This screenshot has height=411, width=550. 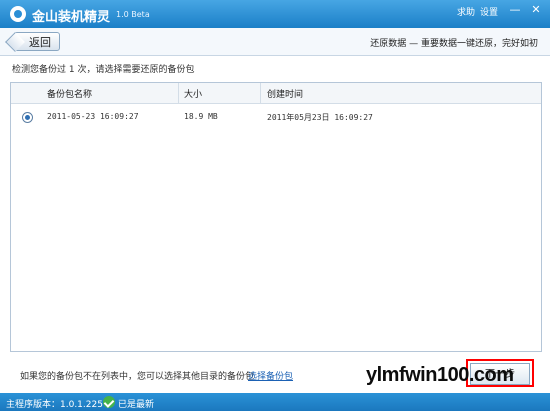 What do you see at coordinates (193, 95) in the screenshot?
I see `col-header-size: 大小` at bounding box center [193, 95].